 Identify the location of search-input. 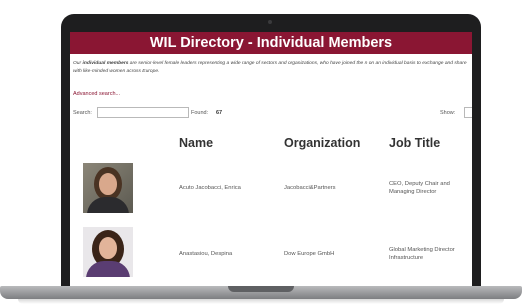
(143, 112).